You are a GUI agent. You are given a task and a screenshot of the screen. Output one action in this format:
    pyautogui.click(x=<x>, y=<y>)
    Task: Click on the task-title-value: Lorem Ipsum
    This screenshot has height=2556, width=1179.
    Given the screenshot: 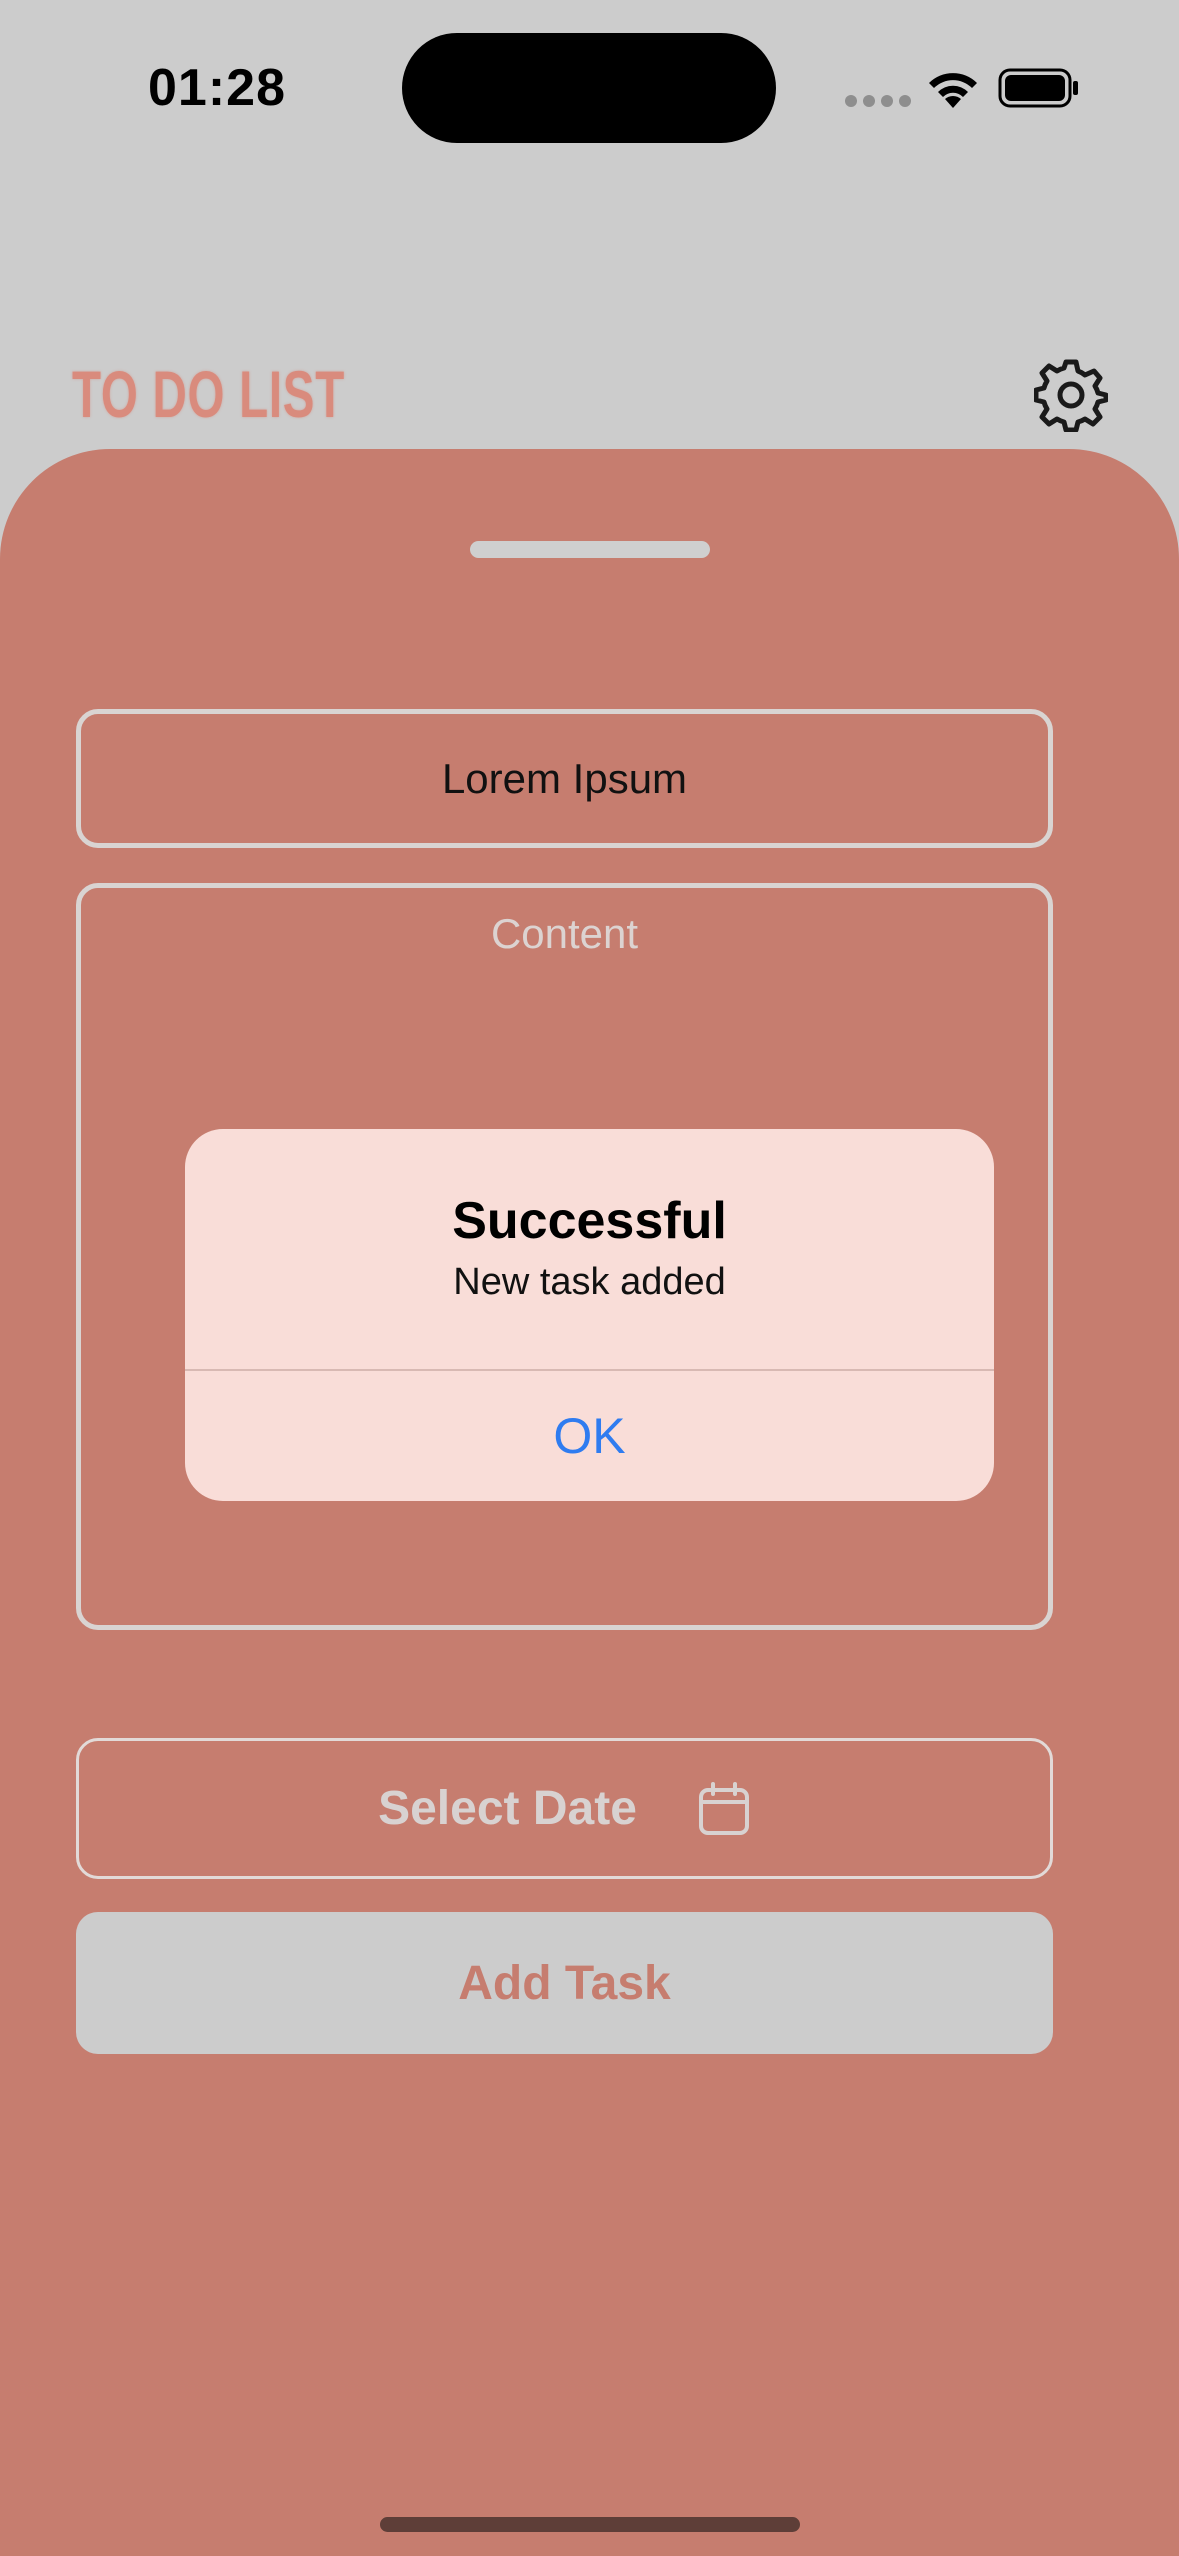 What is the action you would take?
    pyautogui.click(x=564, y=778)
    